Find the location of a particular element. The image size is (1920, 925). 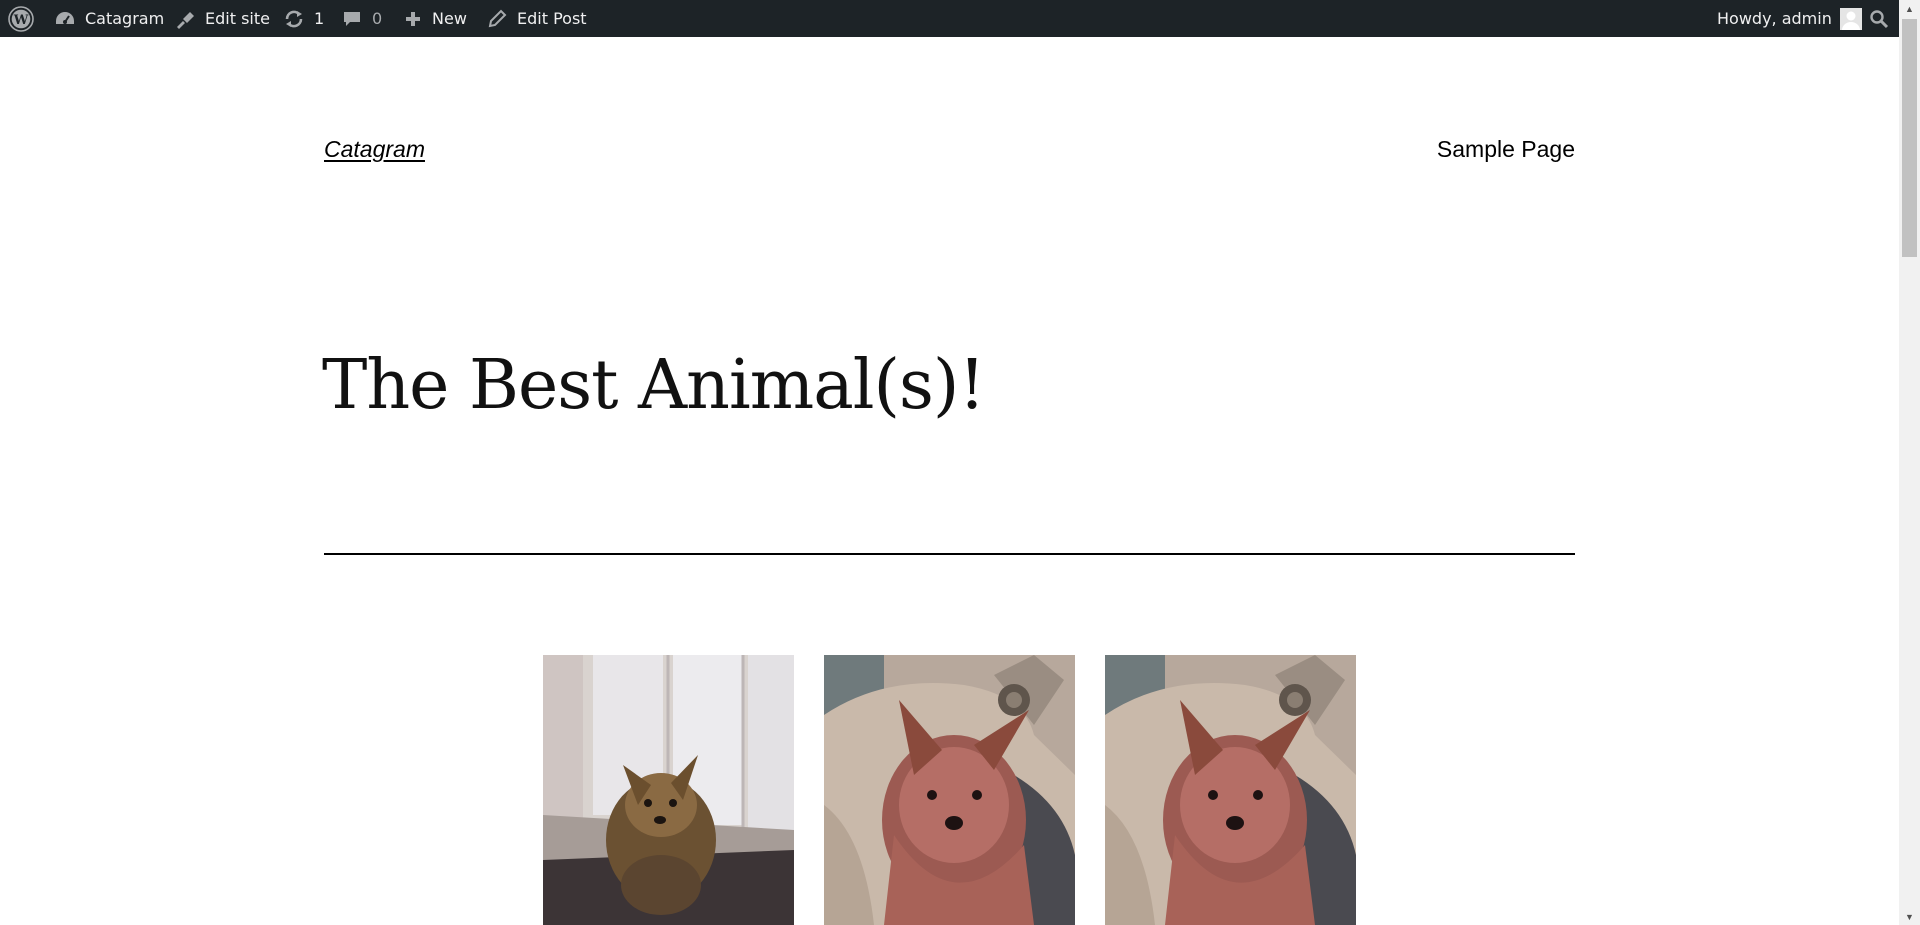

updates-icon is located at coordinates (294, 19).